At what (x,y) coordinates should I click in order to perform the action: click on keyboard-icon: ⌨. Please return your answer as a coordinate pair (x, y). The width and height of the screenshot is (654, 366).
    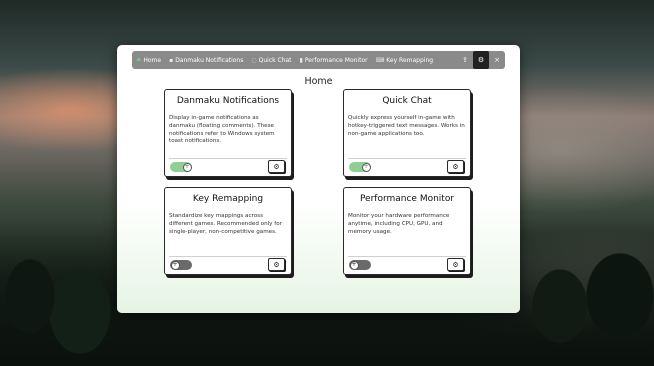
    Looking at the image, I should click on (380, 60).